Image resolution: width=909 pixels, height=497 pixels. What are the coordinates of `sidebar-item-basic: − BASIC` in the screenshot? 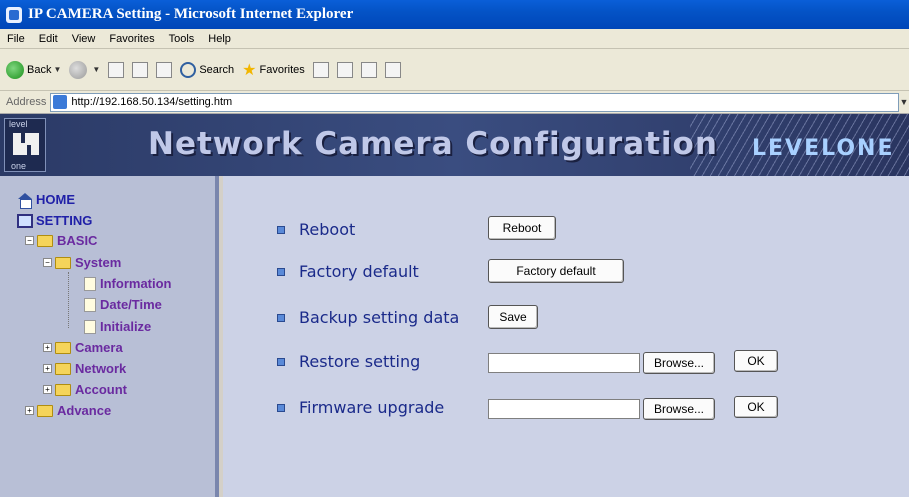 It's located at (61, 240).